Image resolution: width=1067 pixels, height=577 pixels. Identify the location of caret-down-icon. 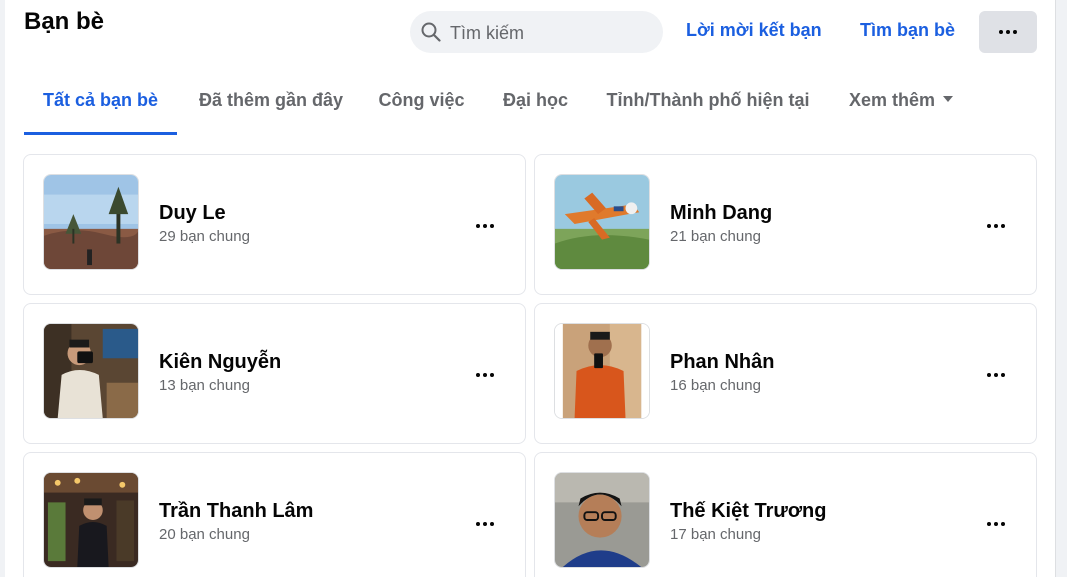
(948, 99).